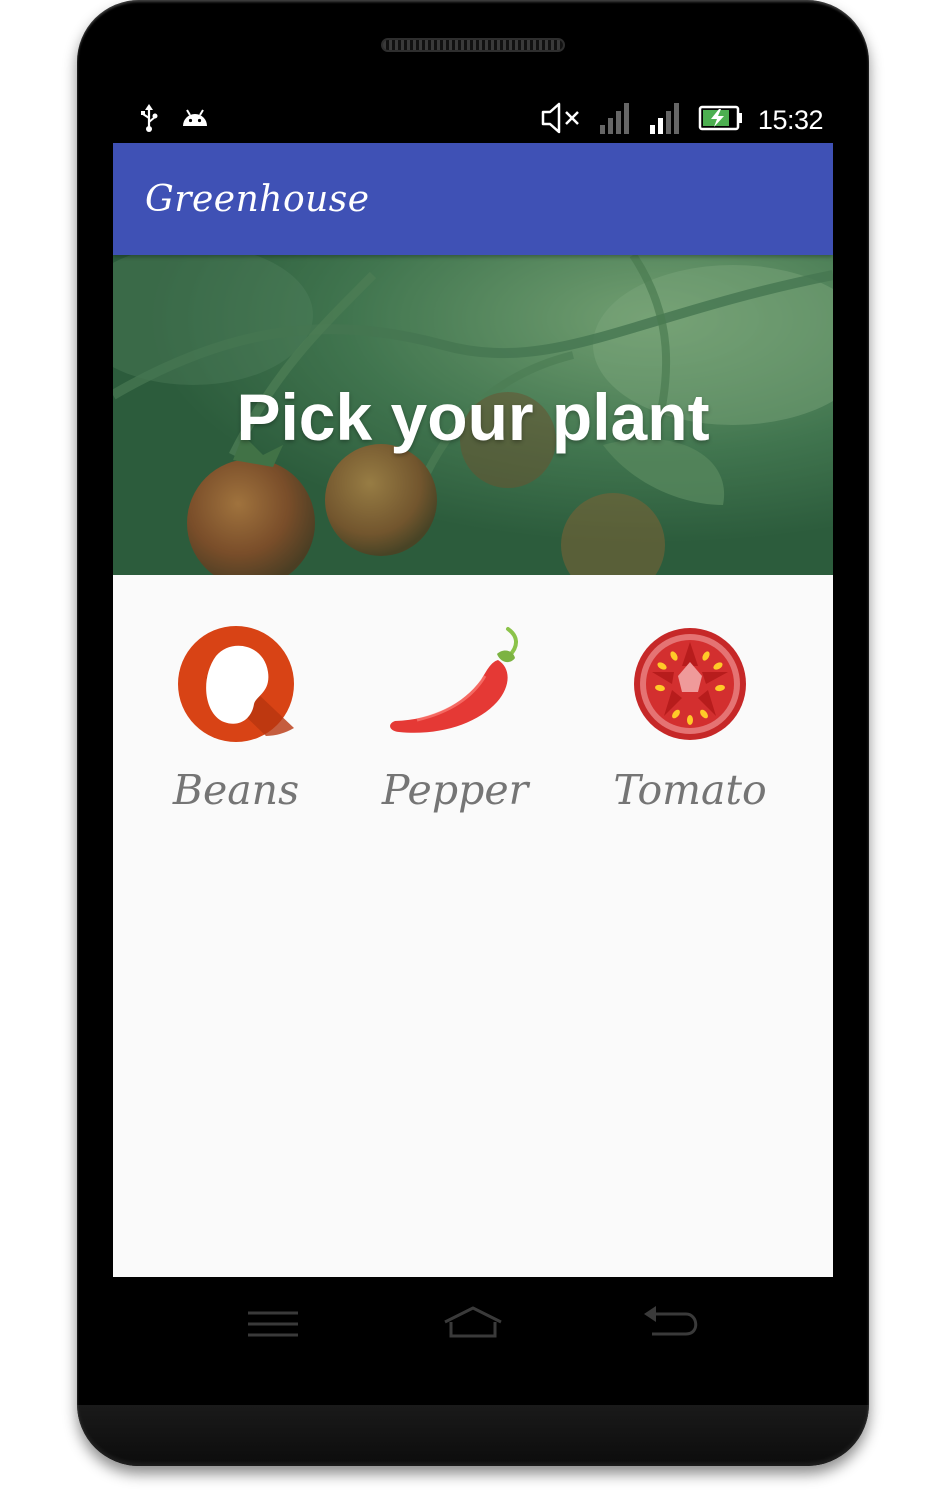 This screenshot has height=1490, width=945. I want to click on app-bar: Greenhouse, so click(473, 199).